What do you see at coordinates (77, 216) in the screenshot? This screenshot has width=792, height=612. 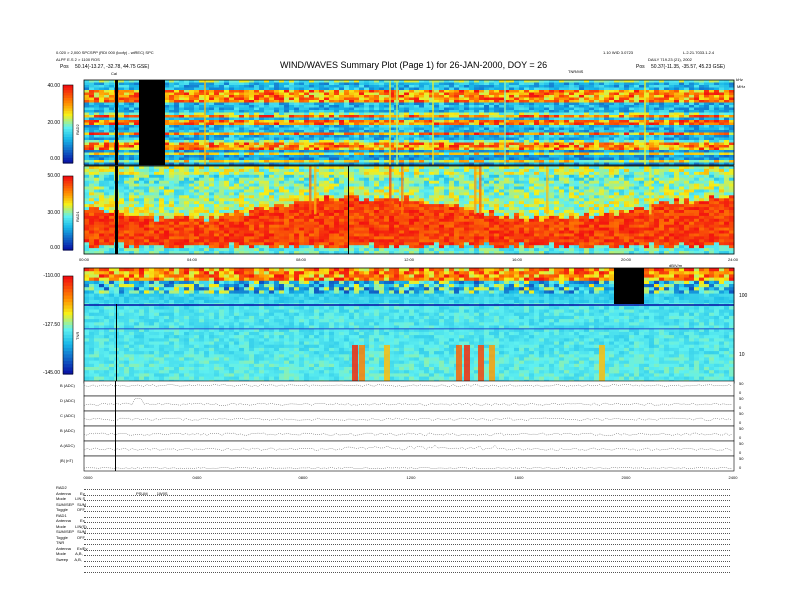 I see `rad1-ylabel: RAD1` at bounding box center [77, 216].